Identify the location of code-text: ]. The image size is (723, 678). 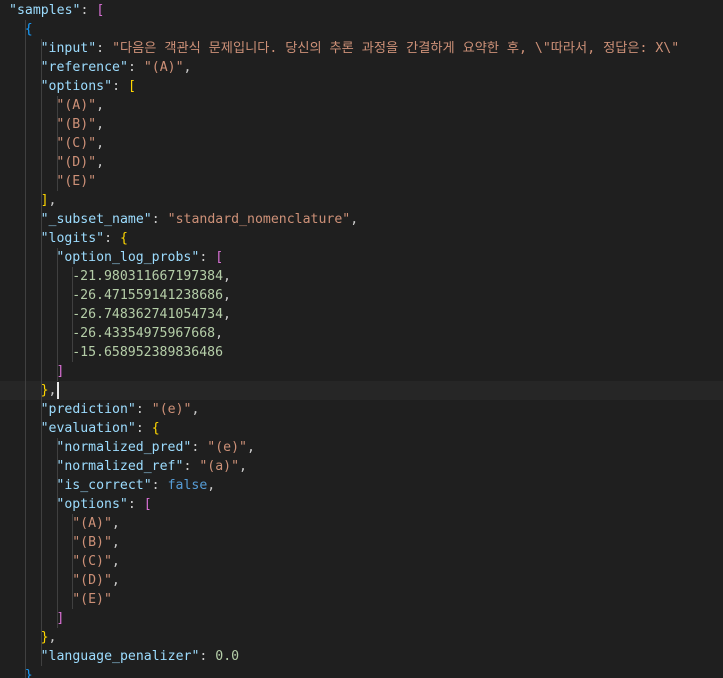
(60, 618).